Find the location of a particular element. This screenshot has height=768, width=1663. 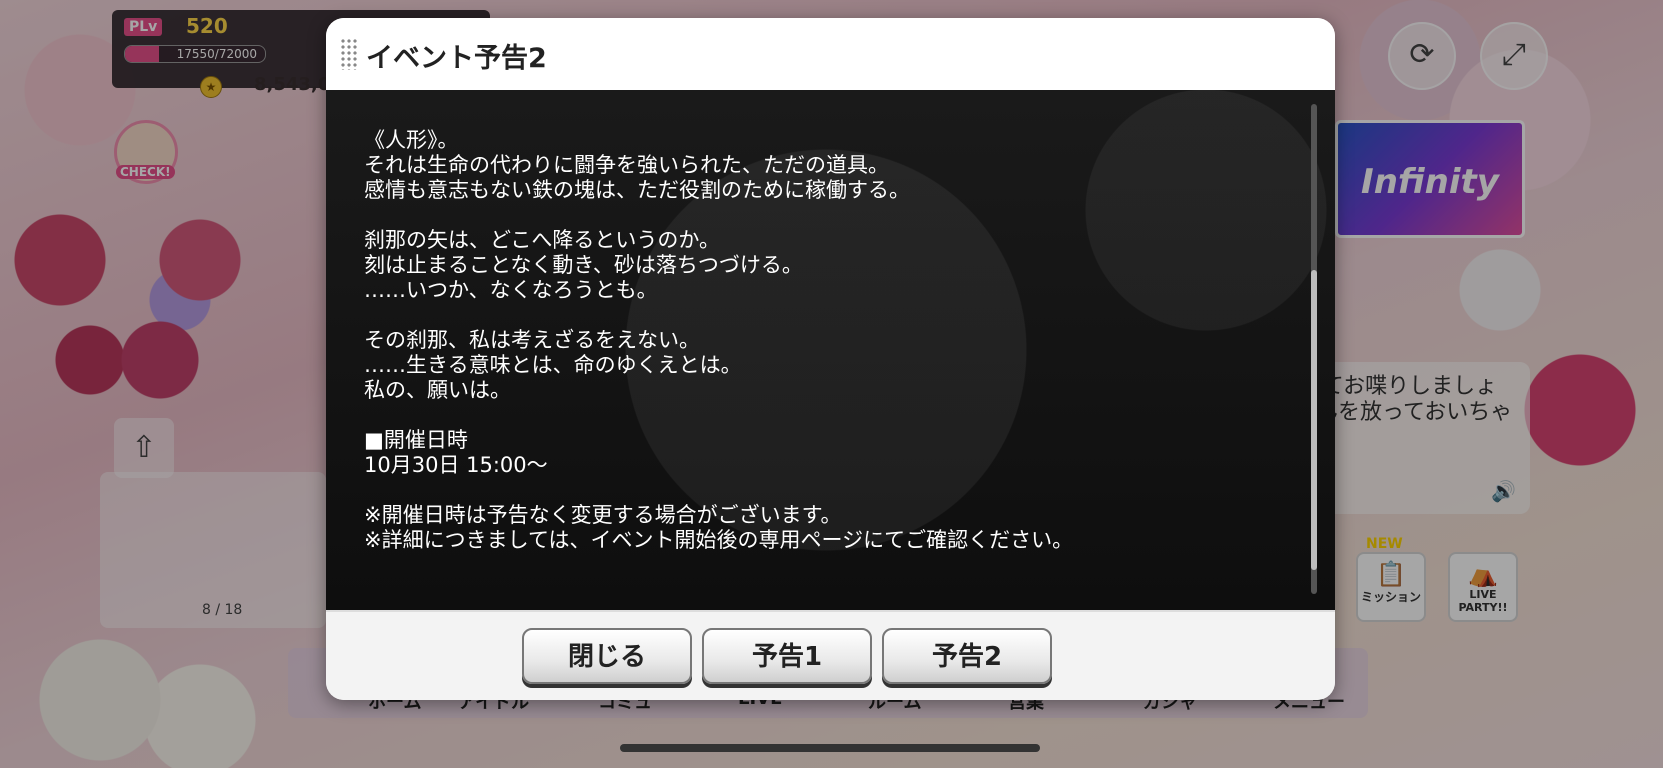

announcement-line: 刻は止まることなく動き、砂は落ちつづける。 is located at coordinates (583, 265).